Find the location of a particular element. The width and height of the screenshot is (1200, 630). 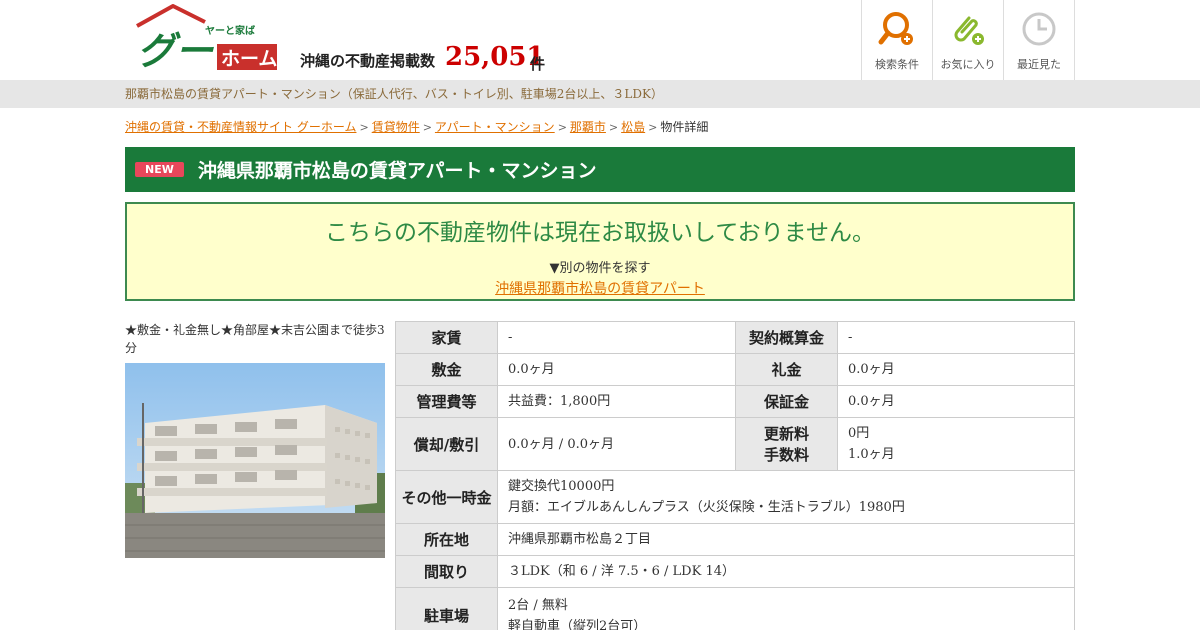

breadcrumb-naha: 那覇市 is located at coordinates (588, 127).